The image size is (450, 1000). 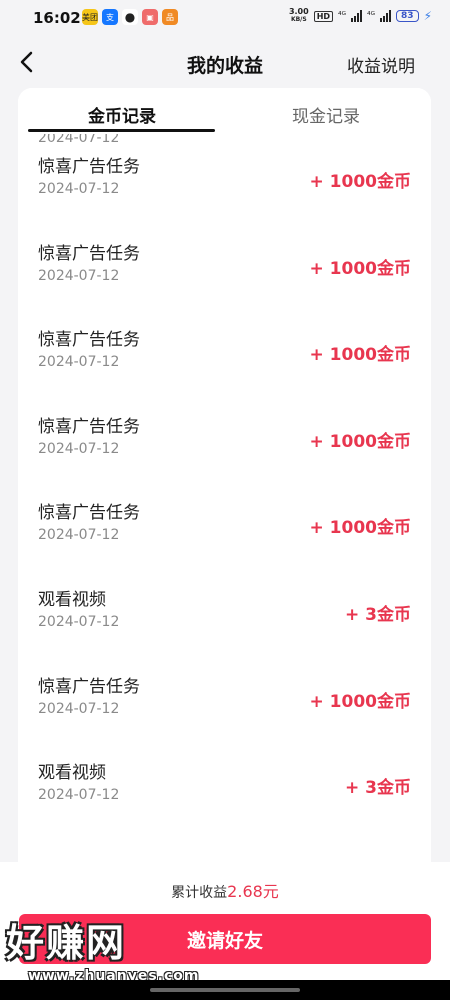 What do you see at coordinates (225, 939) in the screenshot?
I see `invite-friends-button: 邀请好友` at bounding box center [225, 939].